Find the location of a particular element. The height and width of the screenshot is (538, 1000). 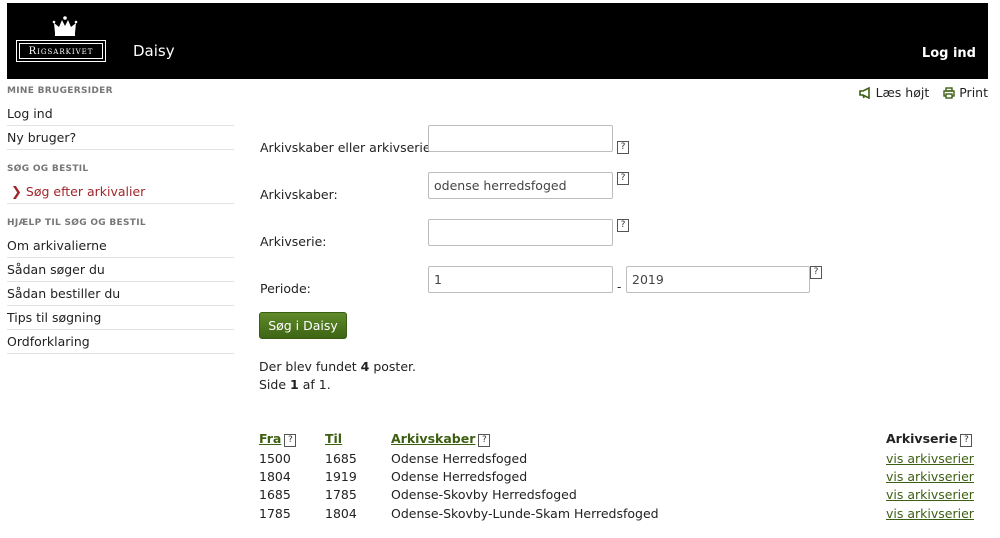

app-name: Daisy is located at coordinates (154, 51).